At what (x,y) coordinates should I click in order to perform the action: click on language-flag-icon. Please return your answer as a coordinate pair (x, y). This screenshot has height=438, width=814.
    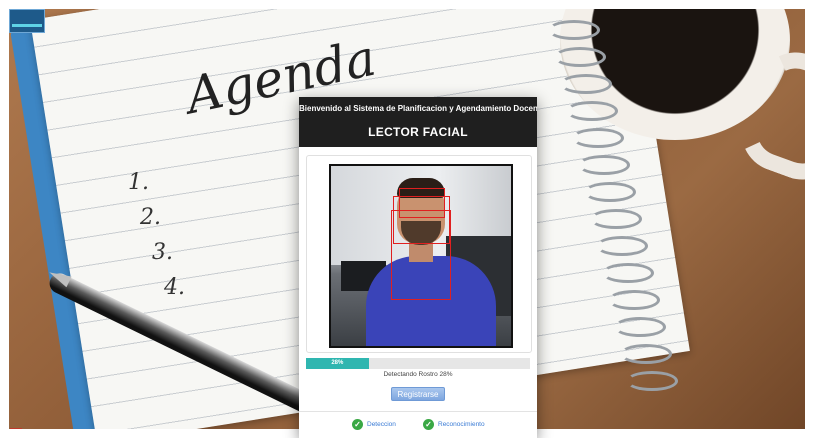
    Looking at the image, I should click on (16, 432).